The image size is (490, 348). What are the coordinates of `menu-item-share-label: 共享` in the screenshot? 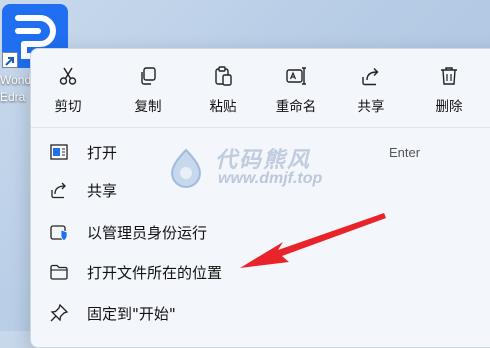 It's located at (102, 190).